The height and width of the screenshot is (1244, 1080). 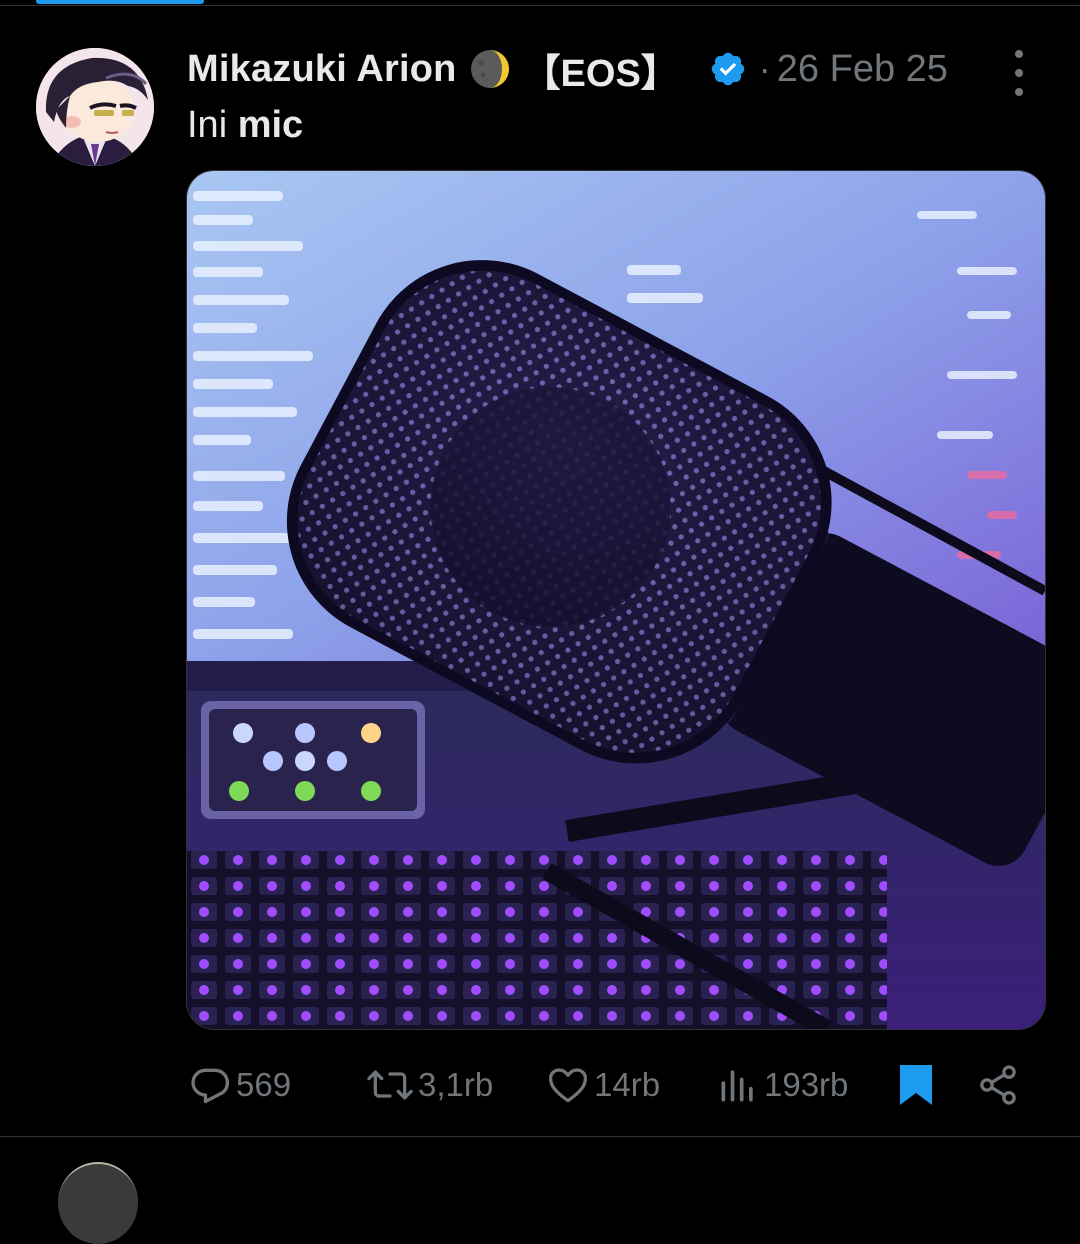 I want to click on like-button: 14rb, so click(x=603, y=1085).